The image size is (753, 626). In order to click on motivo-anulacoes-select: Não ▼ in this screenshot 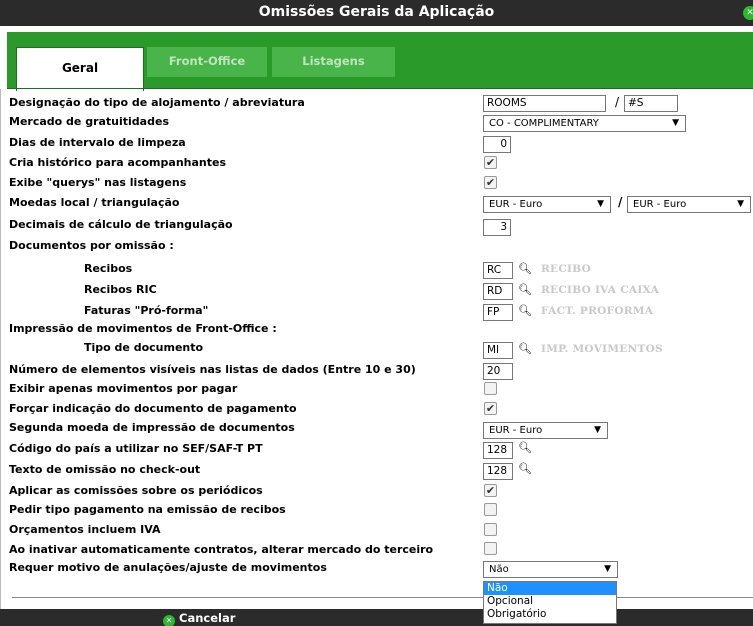, I will do `click(550, 569)`.